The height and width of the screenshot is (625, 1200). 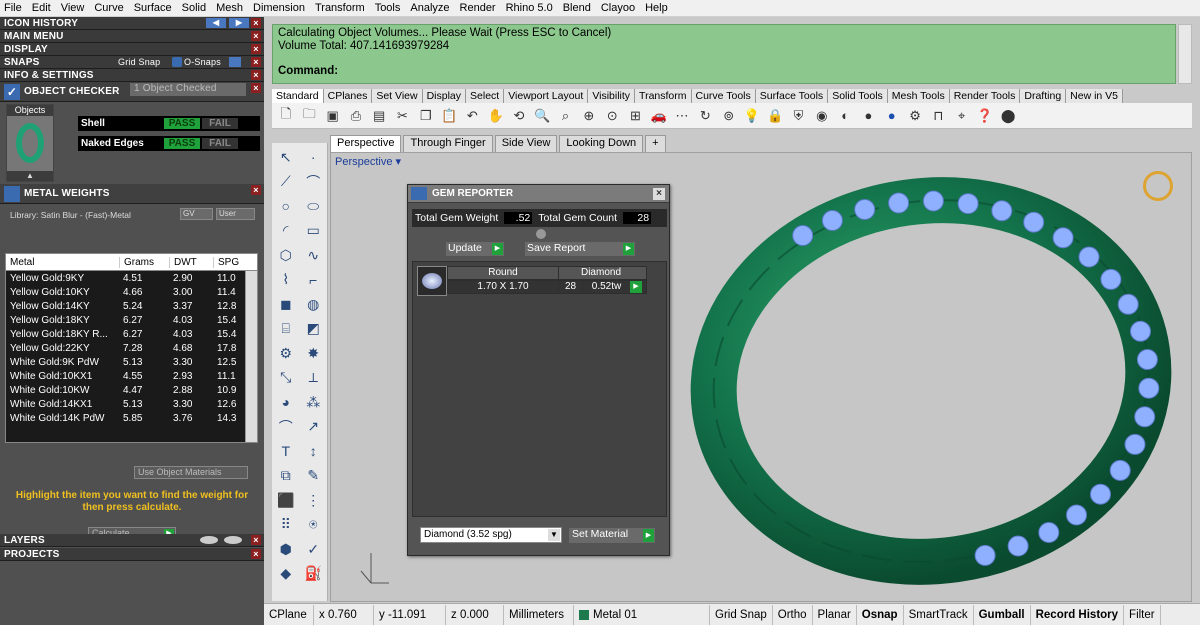 What do you see at coordinates (529, 8) in the screenshot?
I see `menu-rhino: Rhino 5.0` at bounding box center [529, 8].